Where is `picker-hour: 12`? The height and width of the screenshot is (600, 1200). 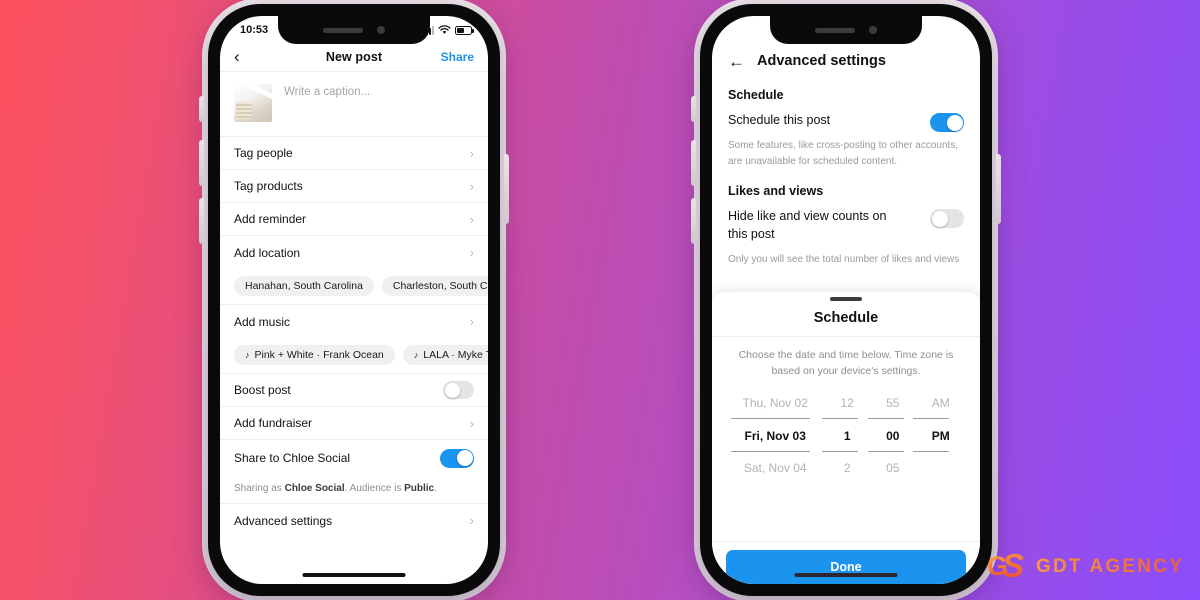
picker-hour: 12 is located at coordinates (847, 403).